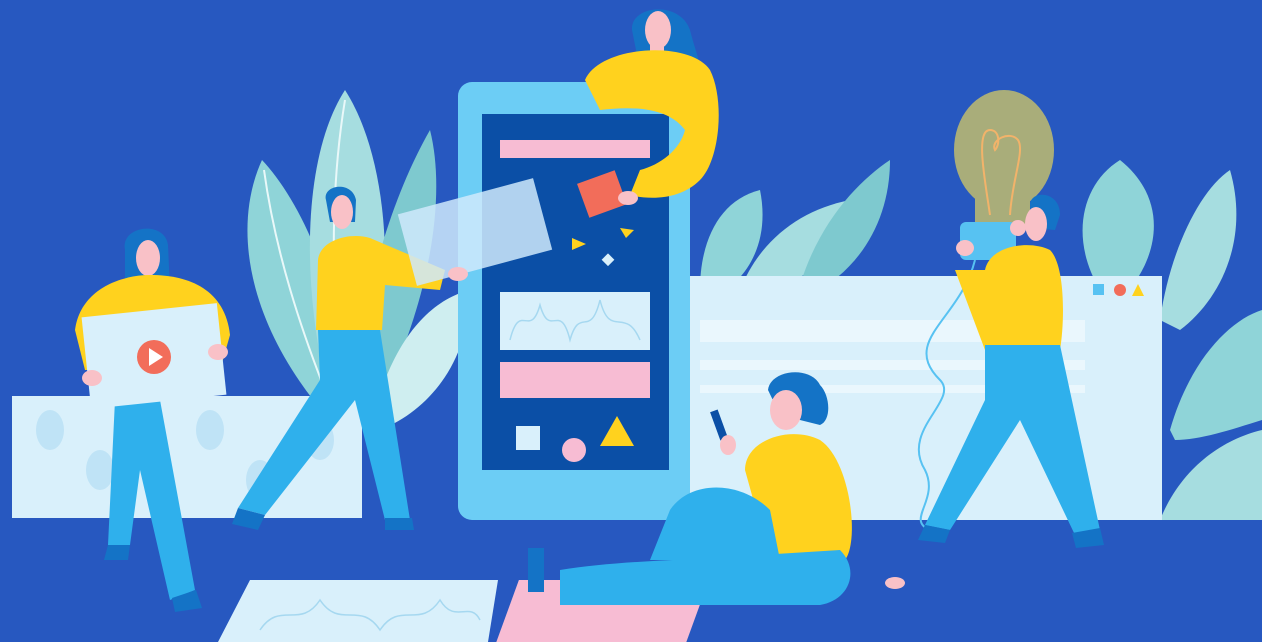 This screenshot has height=642, width=1262. What do you see at coordinates (1004, 150) in the screenshot?
I see `bulb-glass` at bounding box center [1004, 150].